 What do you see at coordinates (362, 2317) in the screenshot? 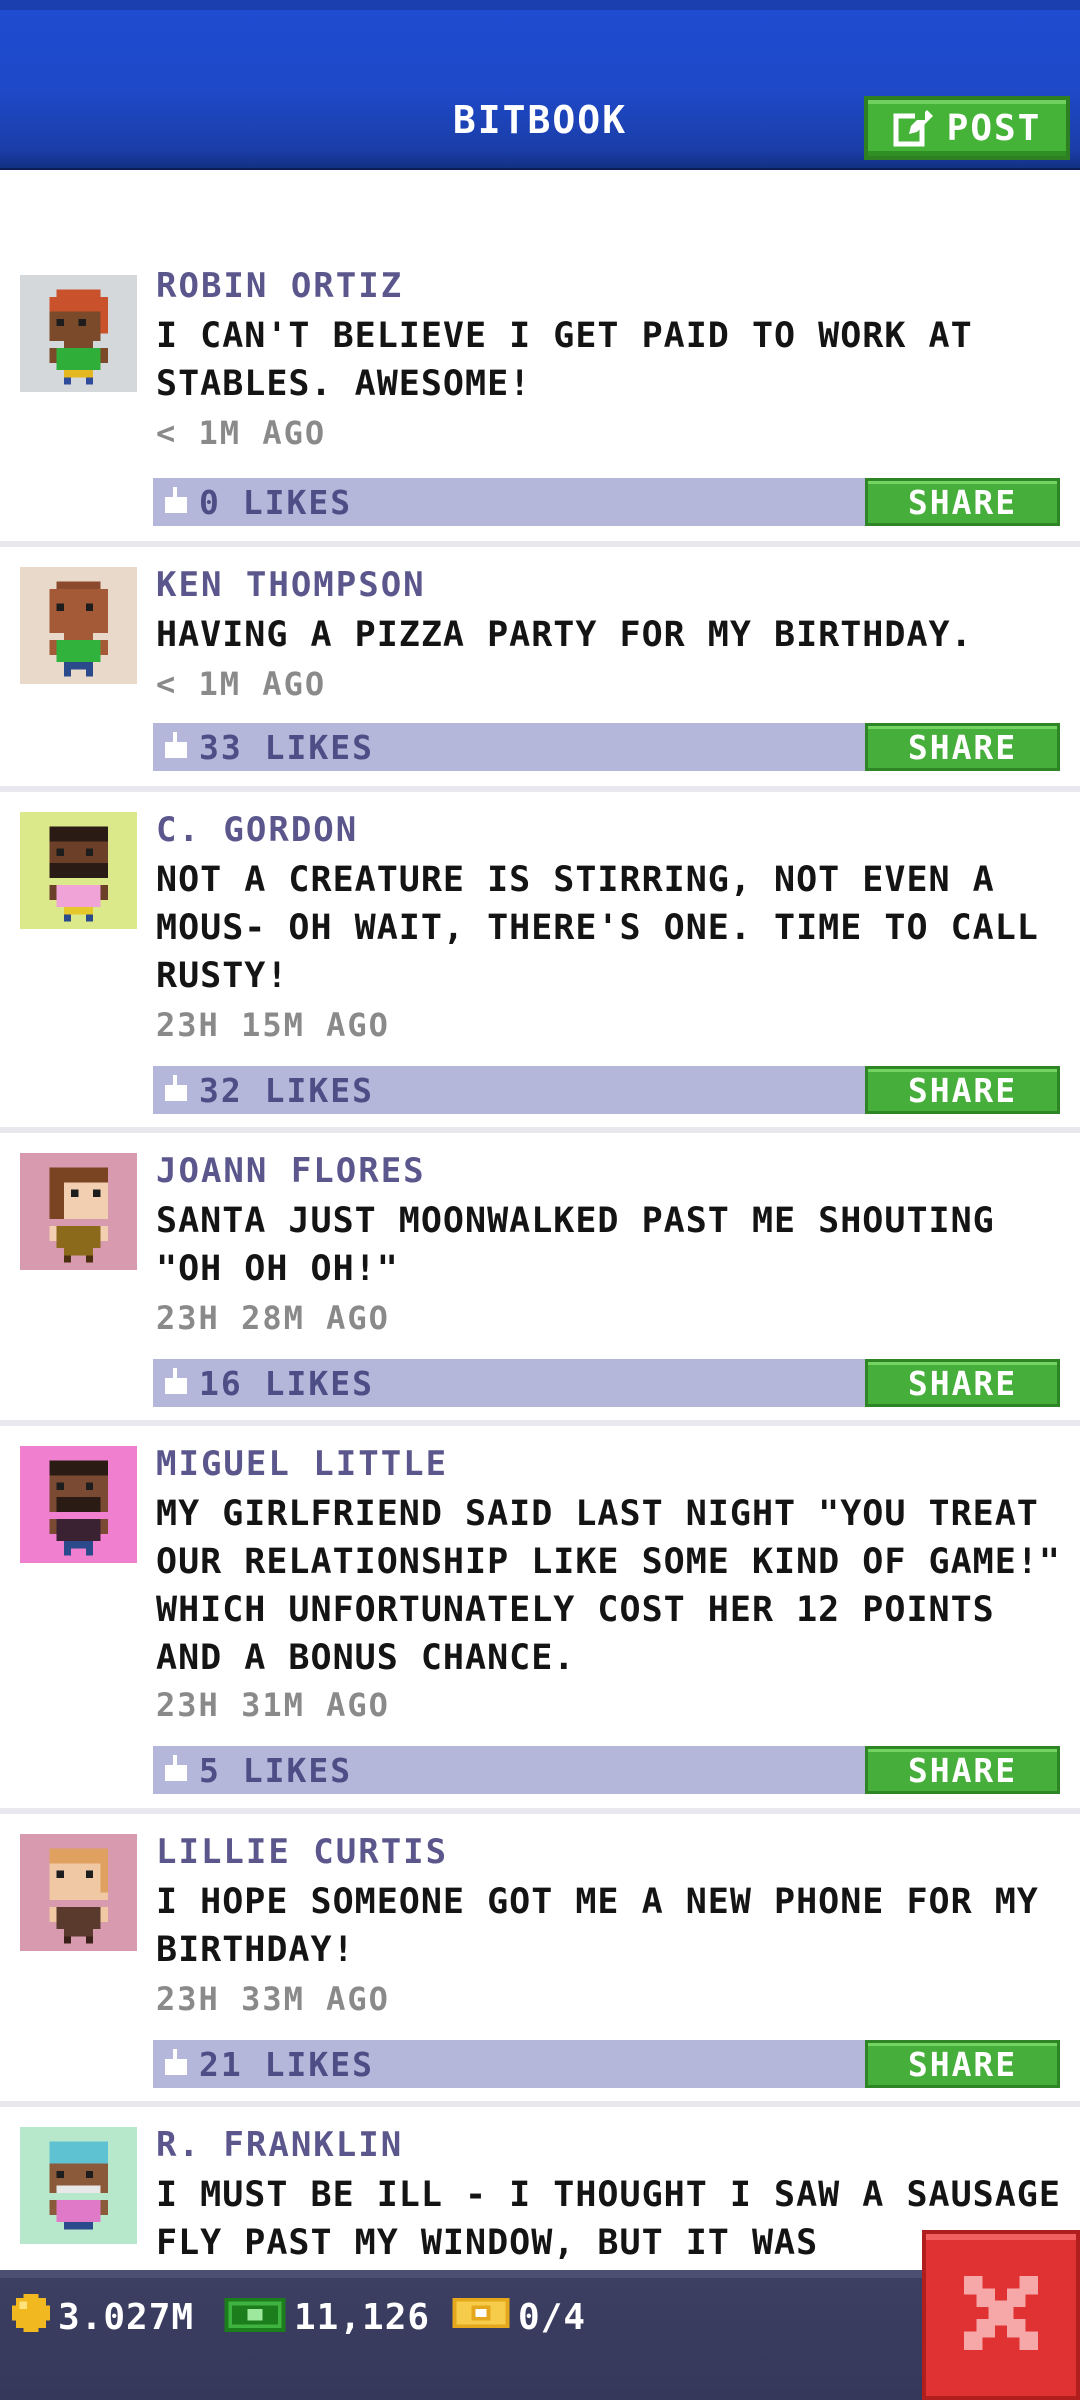
I see `bux-value: 11,126` at bounding box center [362, 2317].